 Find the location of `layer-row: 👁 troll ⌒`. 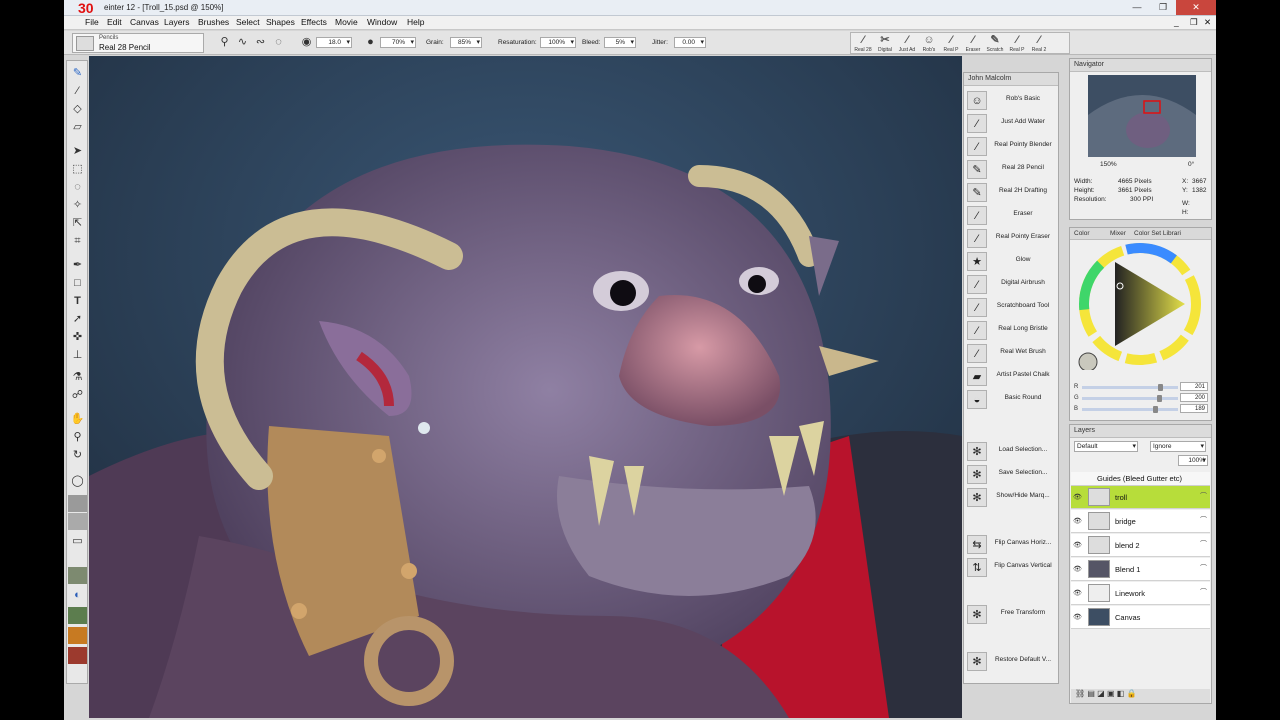

layer-row: 👁 troll ⌒ is located at coordinates (1140, 497).